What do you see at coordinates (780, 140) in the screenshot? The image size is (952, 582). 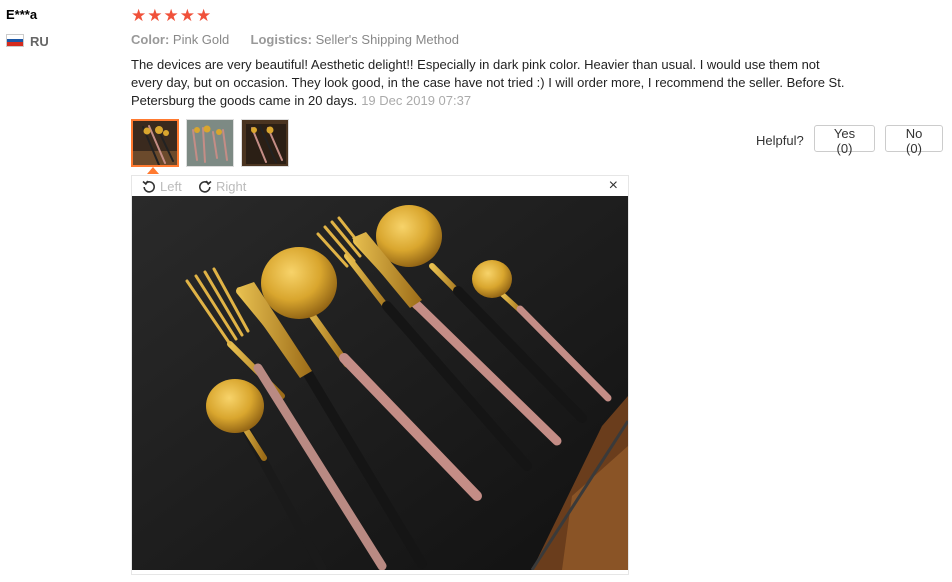 I see `helpful-label: Helpful?` at bounding box center [780, 140].